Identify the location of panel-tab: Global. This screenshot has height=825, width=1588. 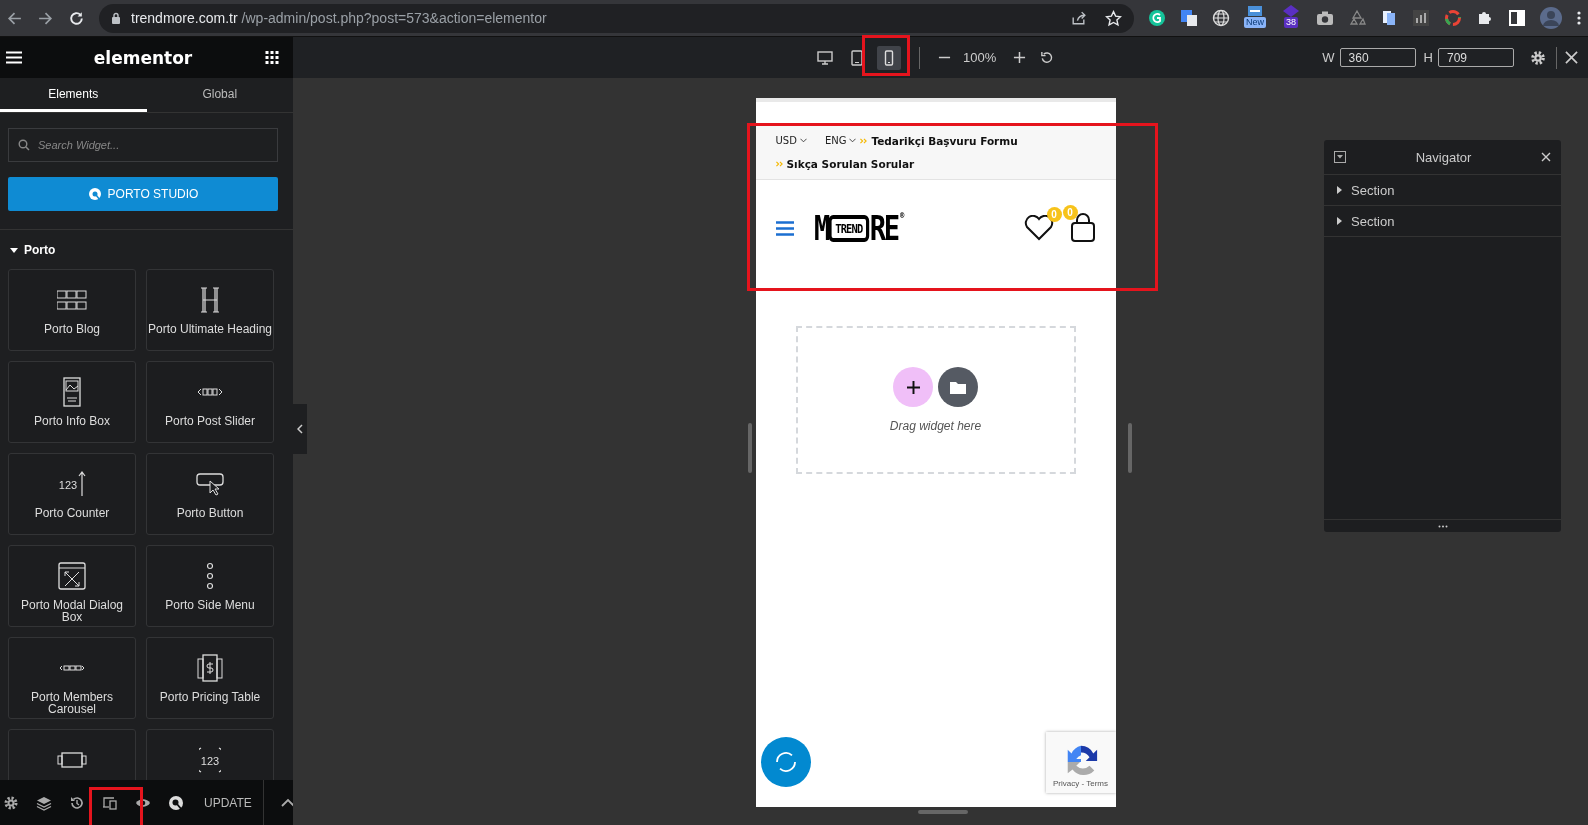
(219, 95).